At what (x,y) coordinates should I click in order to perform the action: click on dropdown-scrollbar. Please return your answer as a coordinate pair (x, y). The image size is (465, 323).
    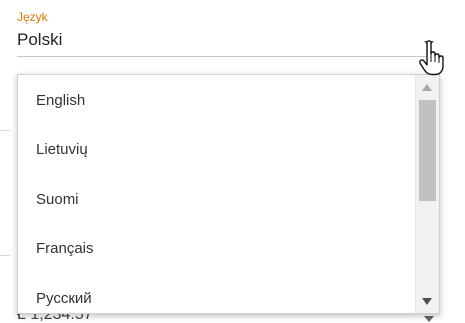
    Looking at the image, I should click on (427, 194).